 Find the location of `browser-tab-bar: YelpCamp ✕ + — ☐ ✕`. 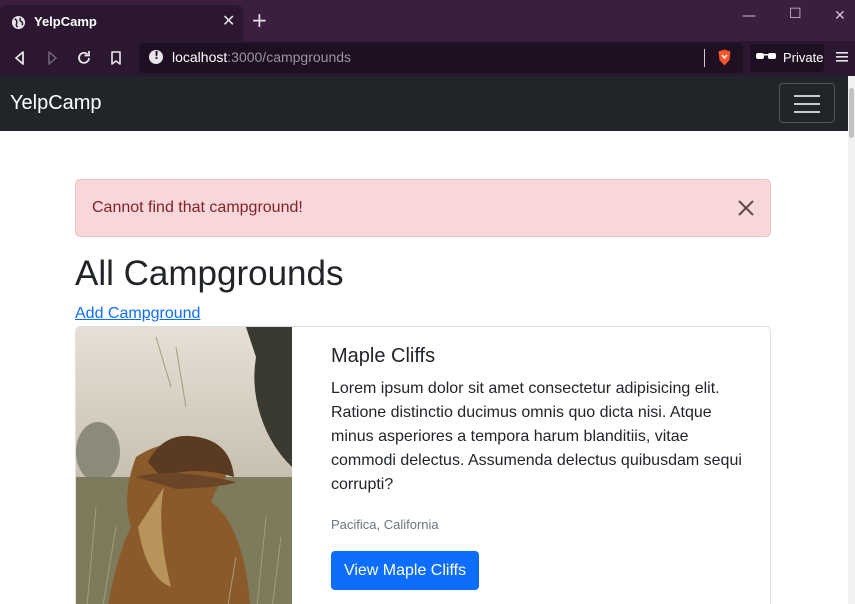

browser-tab-bar: YelpCamp ✕ + — ☐ ✕ is located at coordinates (427, 20).